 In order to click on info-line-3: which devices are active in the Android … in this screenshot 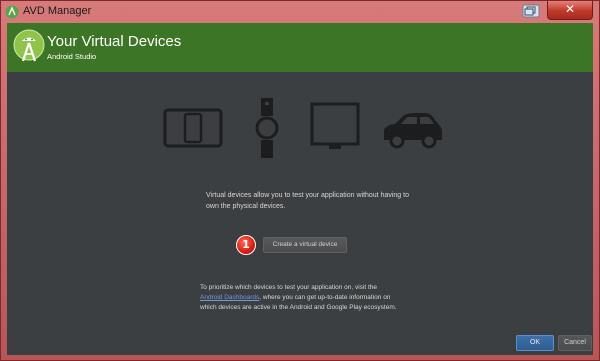, I will do `click(298, 307)`.